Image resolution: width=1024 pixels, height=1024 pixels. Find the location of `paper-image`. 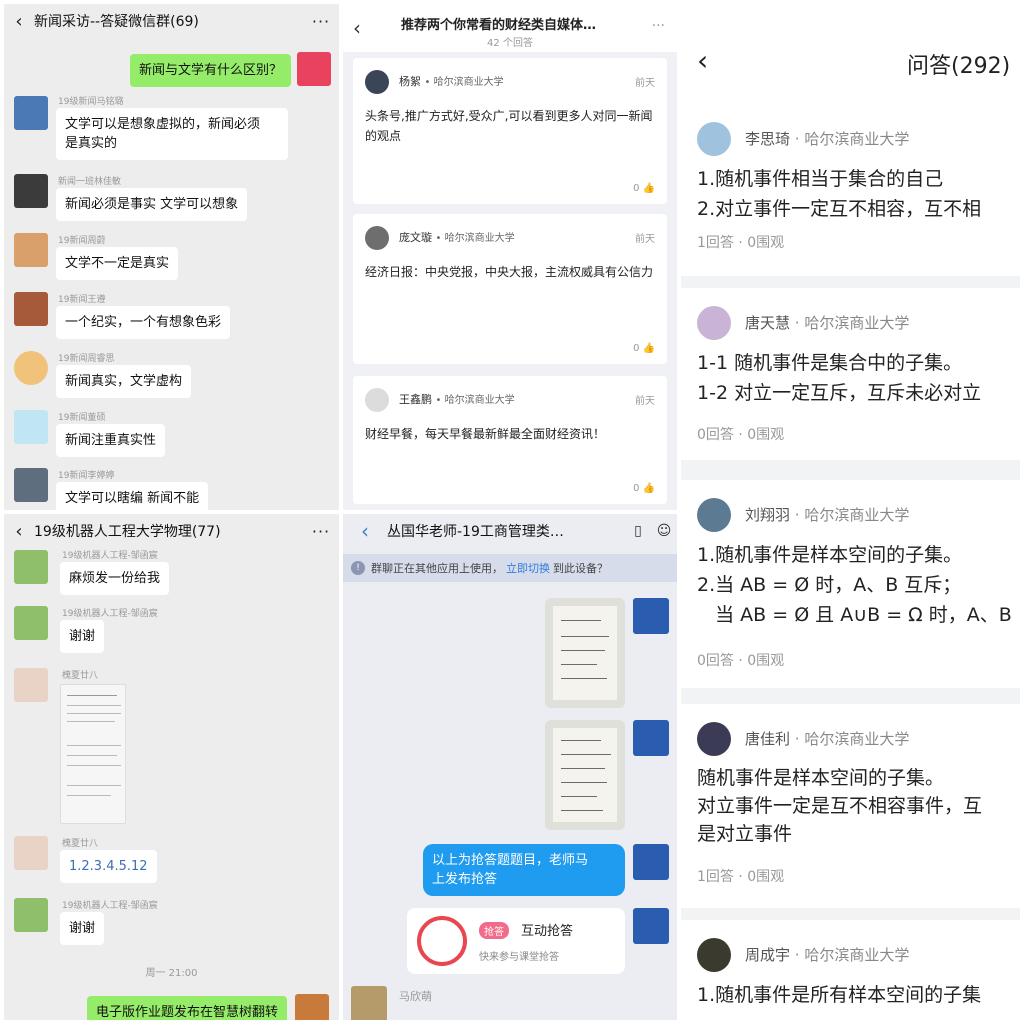

paper-image is located at coordinates (585, 653).